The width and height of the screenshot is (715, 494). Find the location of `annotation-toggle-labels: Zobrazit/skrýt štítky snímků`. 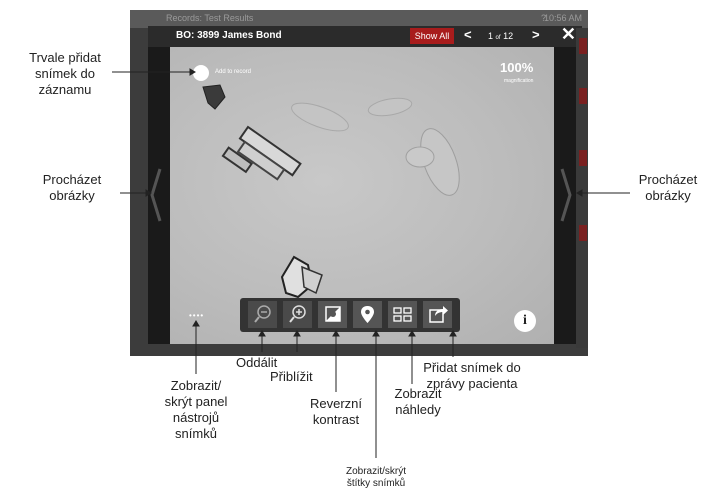

annotation-toggle-labels: Zobrazit/skrýt štítky snímků is located at coordinates (376, 478).